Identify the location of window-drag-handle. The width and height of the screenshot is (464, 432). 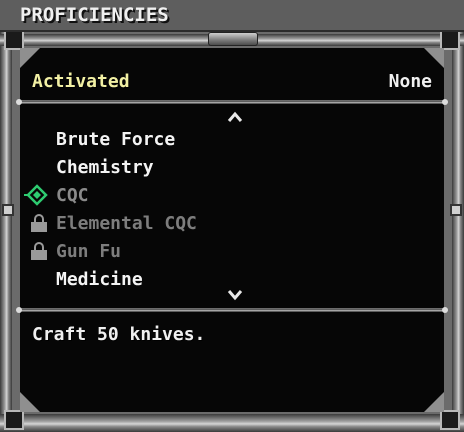
(233, 39).